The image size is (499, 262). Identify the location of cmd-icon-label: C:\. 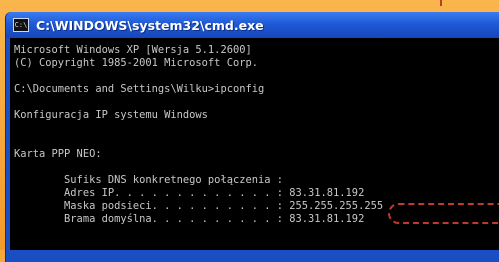
(21, 24).